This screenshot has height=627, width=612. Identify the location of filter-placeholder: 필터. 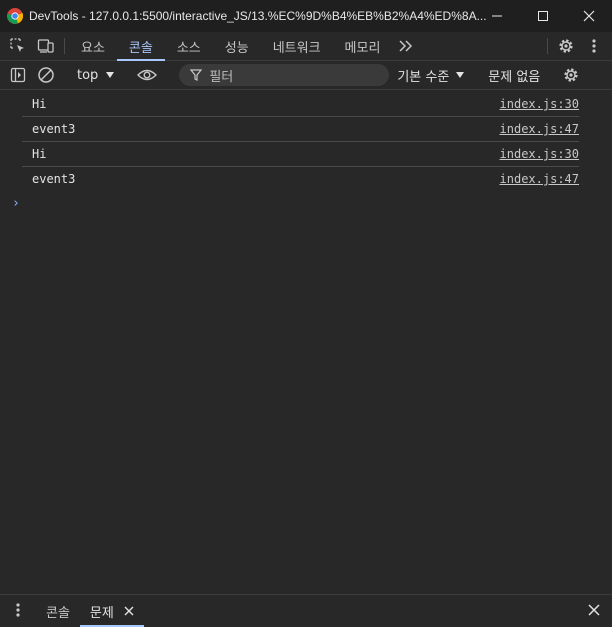
(221, 77).